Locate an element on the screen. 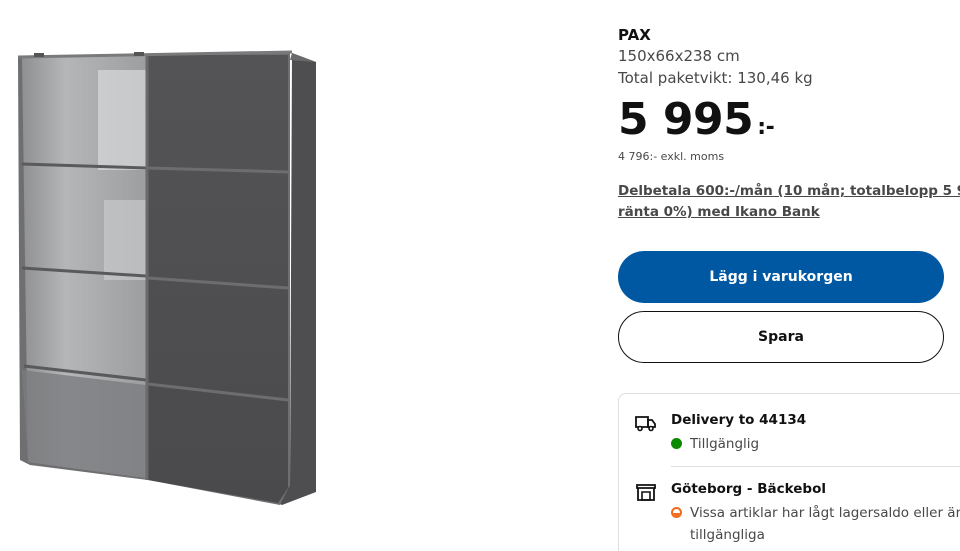 The height and width of the screenshot is (551, 960). status-available-icon is located at coordinates (676, 443).